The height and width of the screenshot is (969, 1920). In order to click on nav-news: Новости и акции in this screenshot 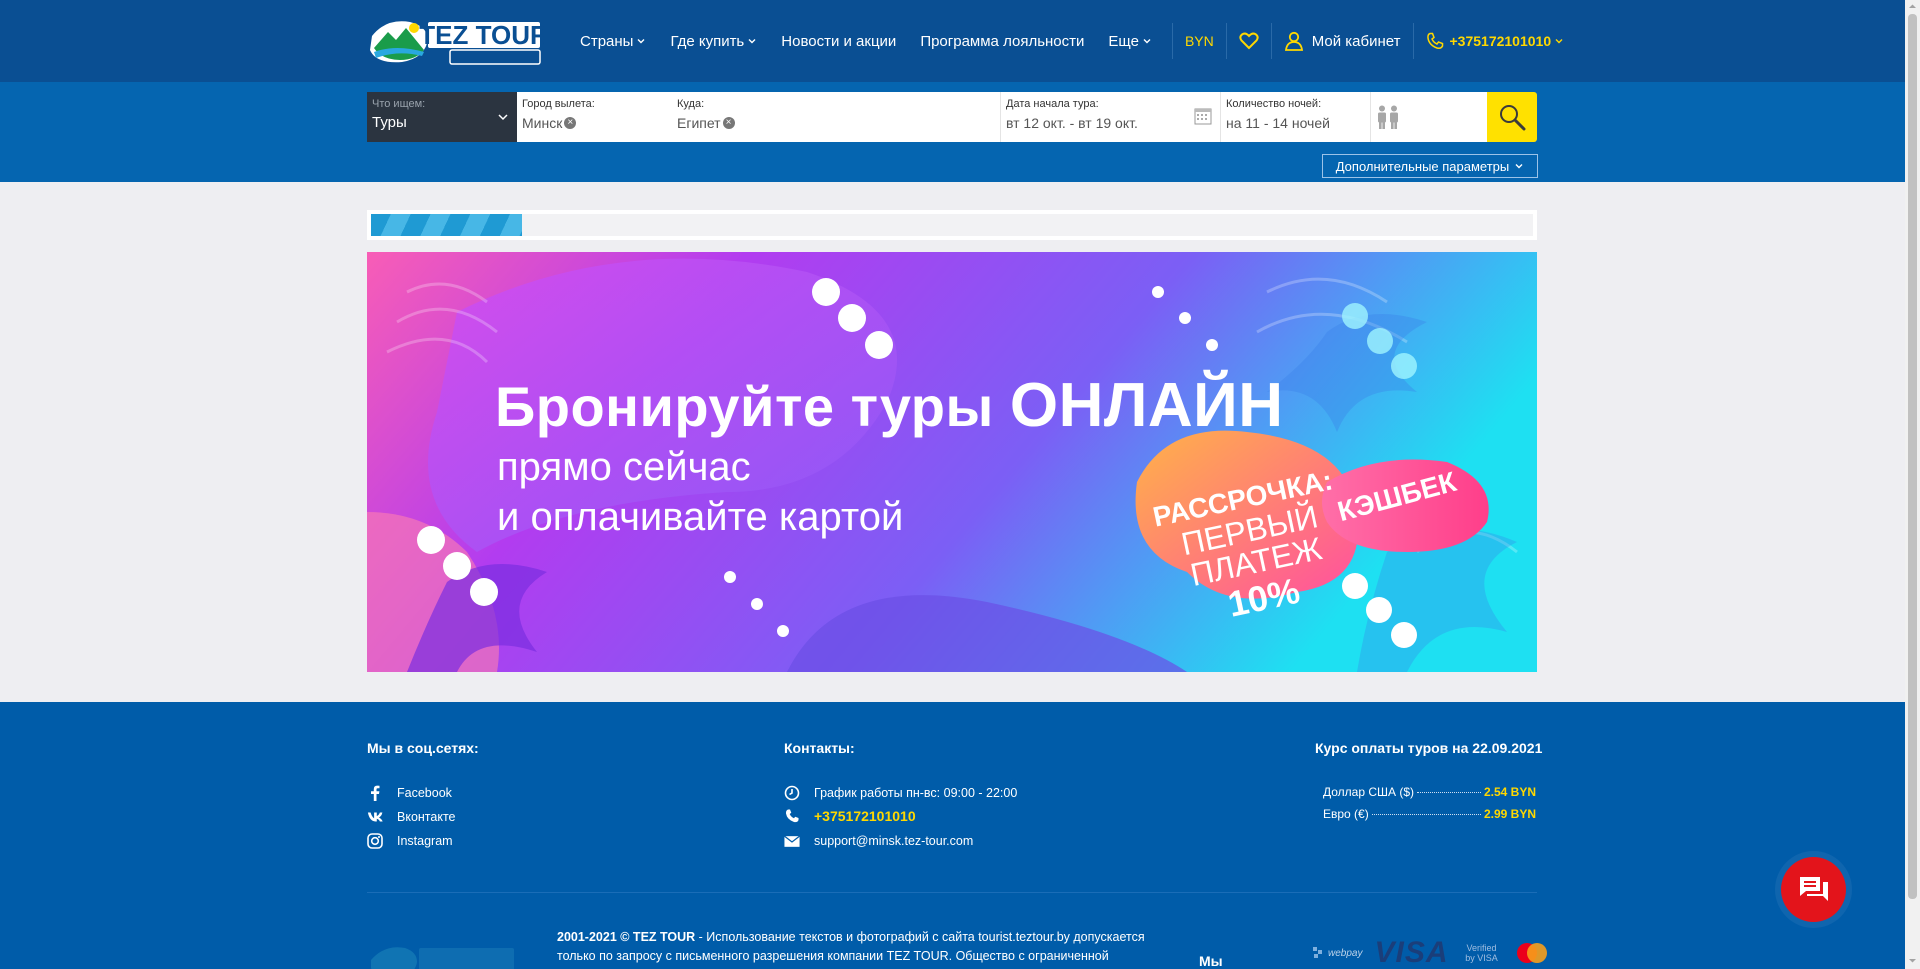, I will do `click(838, 41)`.